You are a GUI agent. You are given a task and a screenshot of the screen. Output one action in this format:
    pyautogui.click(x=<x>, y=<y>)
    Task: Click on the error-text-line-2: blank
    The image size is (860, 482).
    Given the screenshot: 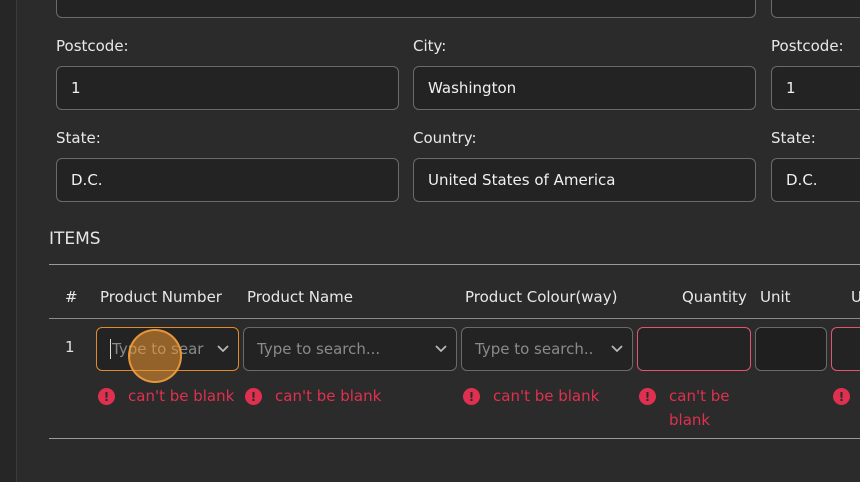 What is the action you would take?
    pyautogui.click(x=690, y=420)
    